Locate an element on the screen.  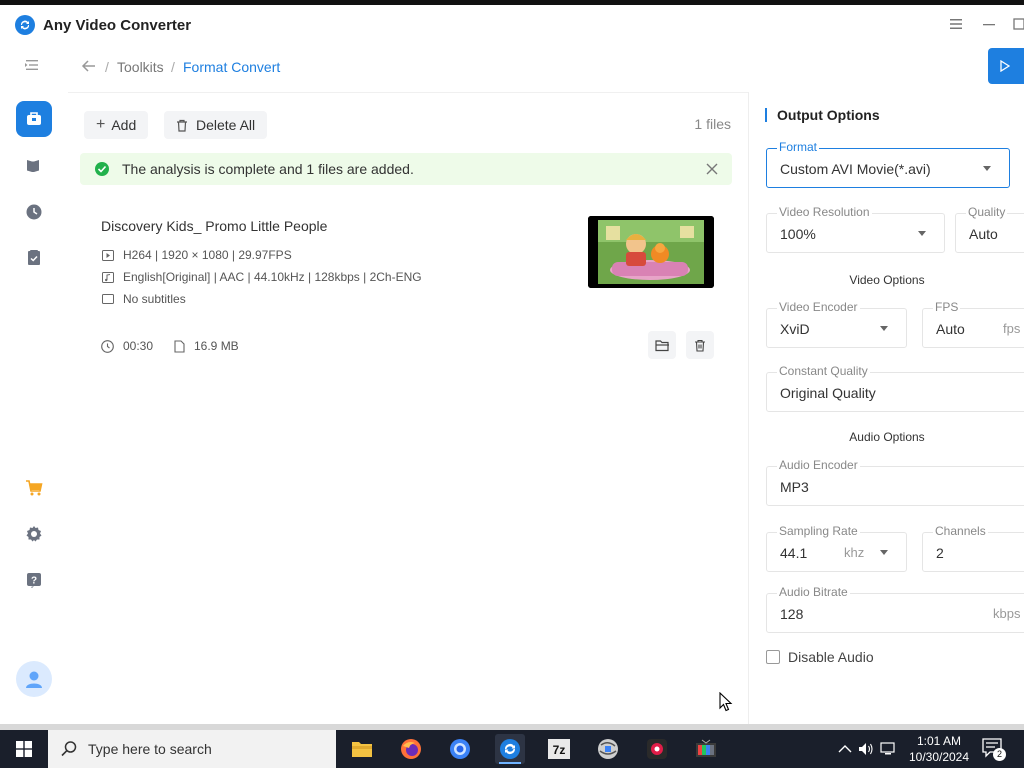
tv-icon is located at coordinates (706, 748).